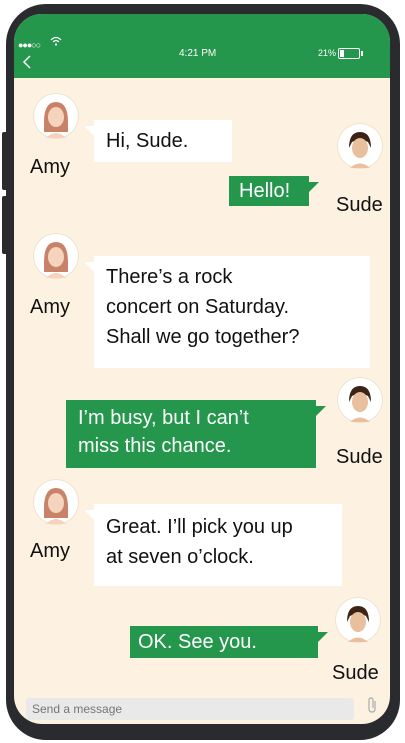 This screenshot has height=743, width=405. I want to click on message-bubble-outgoing: Hello!, so click(274, 191).